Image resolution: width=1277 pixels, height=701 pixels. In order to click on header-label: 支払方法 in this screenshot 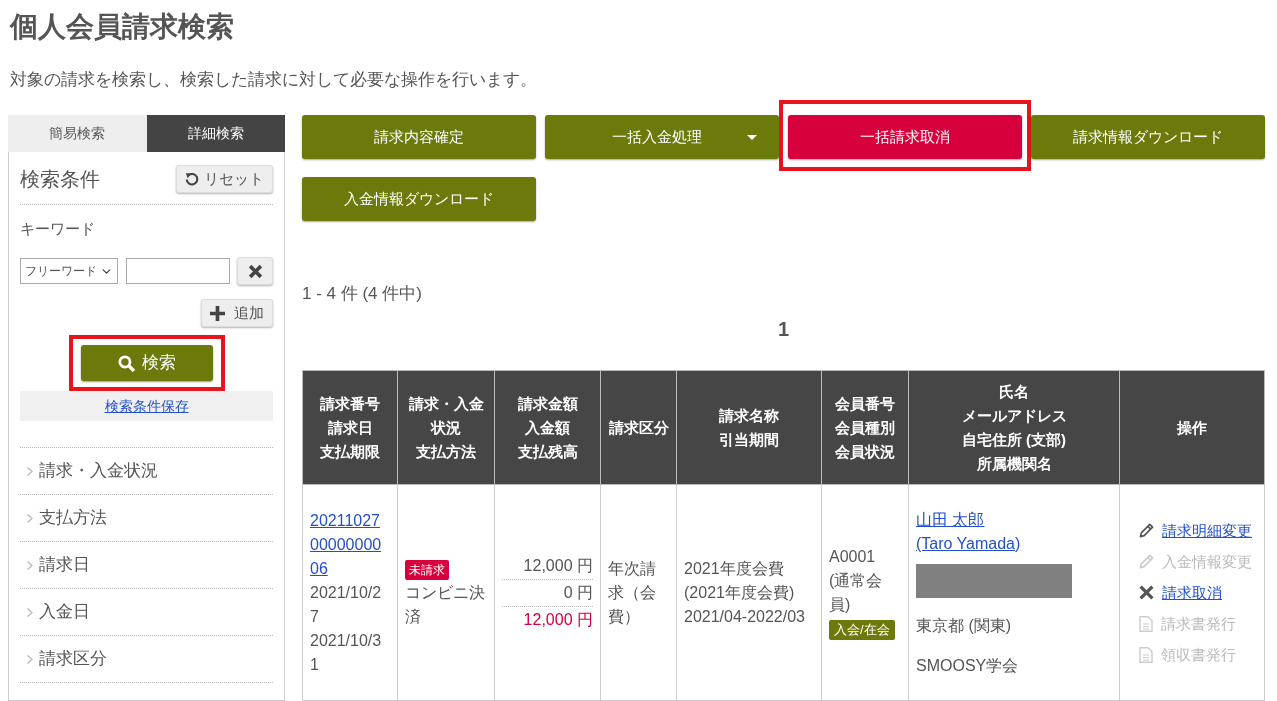, I will do `click(446, 451)`.